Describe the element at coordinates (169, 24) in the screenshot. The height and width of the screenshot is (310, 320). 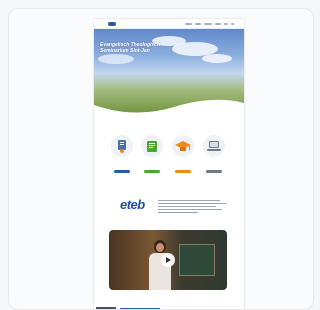
I see `top-navigation` at that location.